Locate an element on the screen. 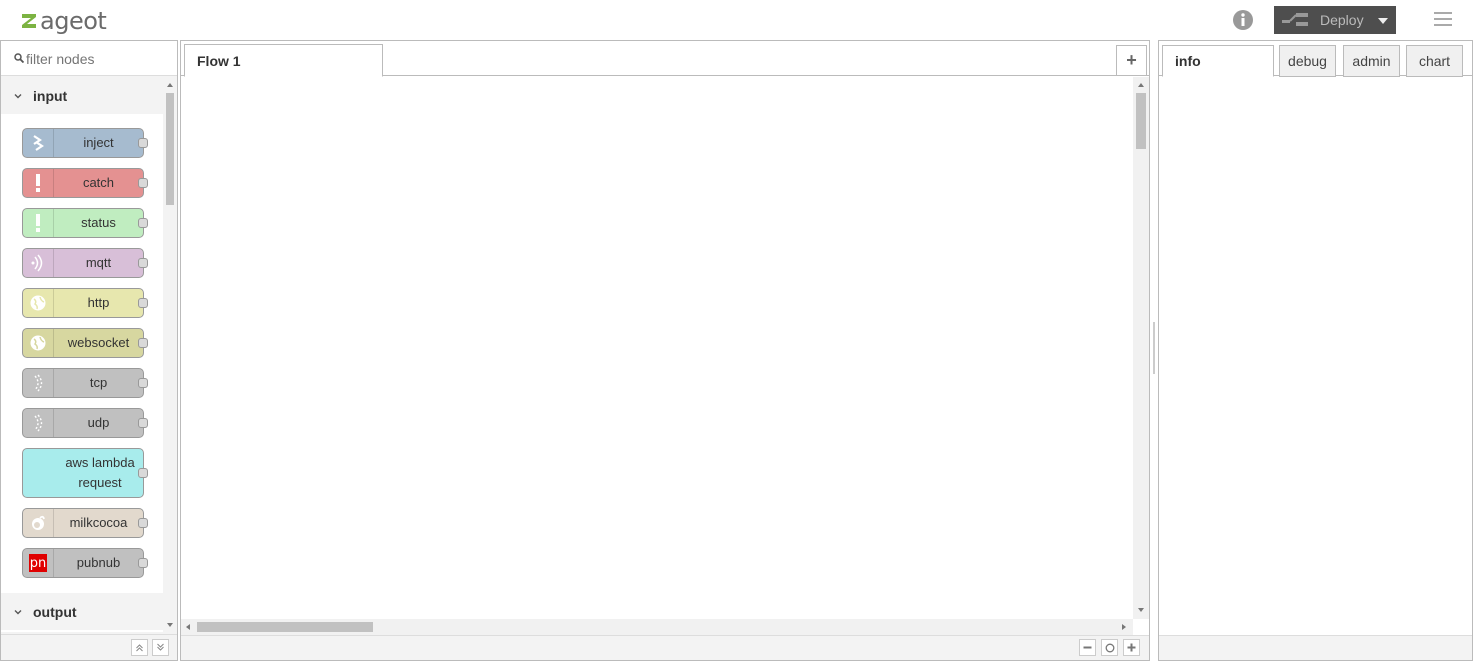  node-label: aws lambda request is located at coordinates (100, 472).